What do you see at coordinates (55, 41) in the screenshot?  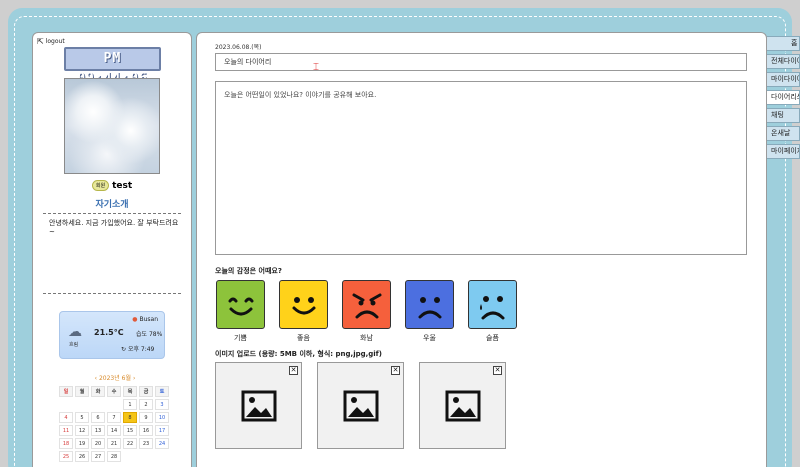 I see `logout-label: logout` at bounding box center [55, 41].